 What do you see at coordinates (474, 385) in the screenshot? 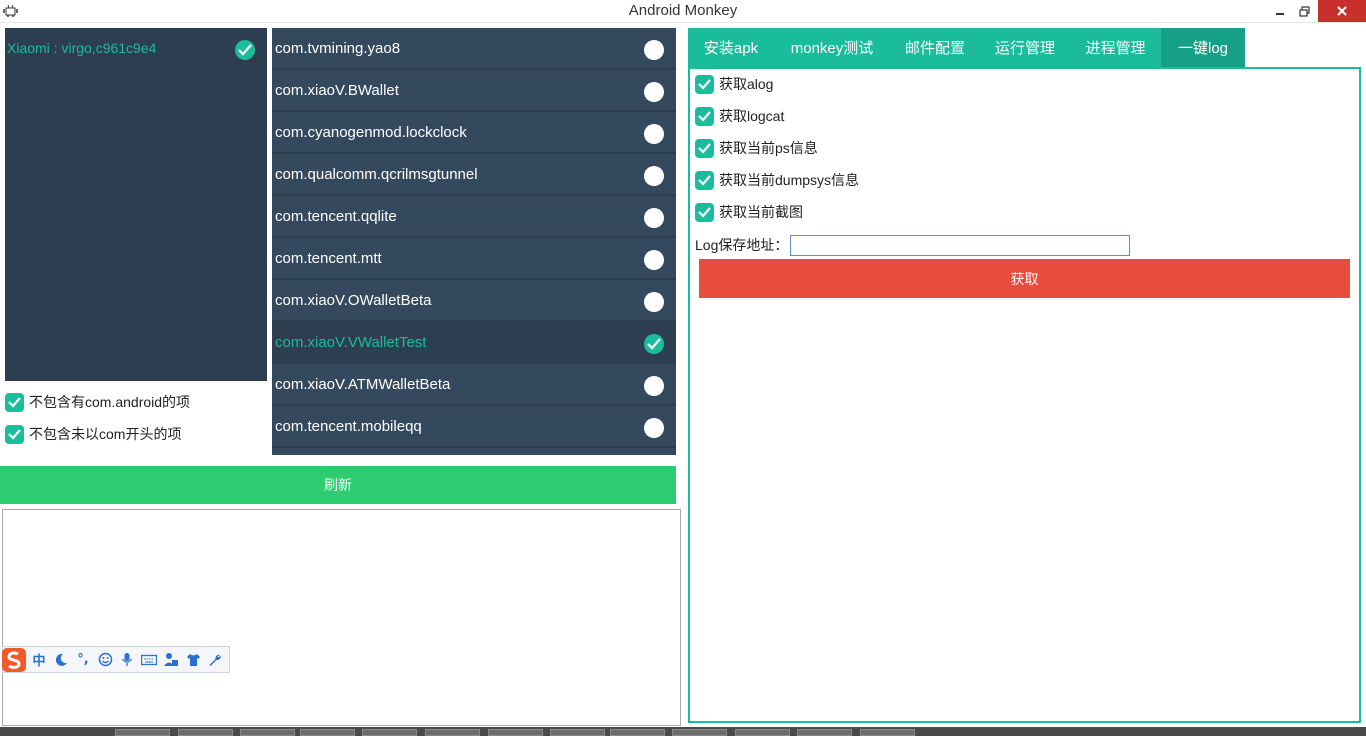
I see `package-item: com.xiaoV.ATMWalletBeta` at bounding box center [474, 385].